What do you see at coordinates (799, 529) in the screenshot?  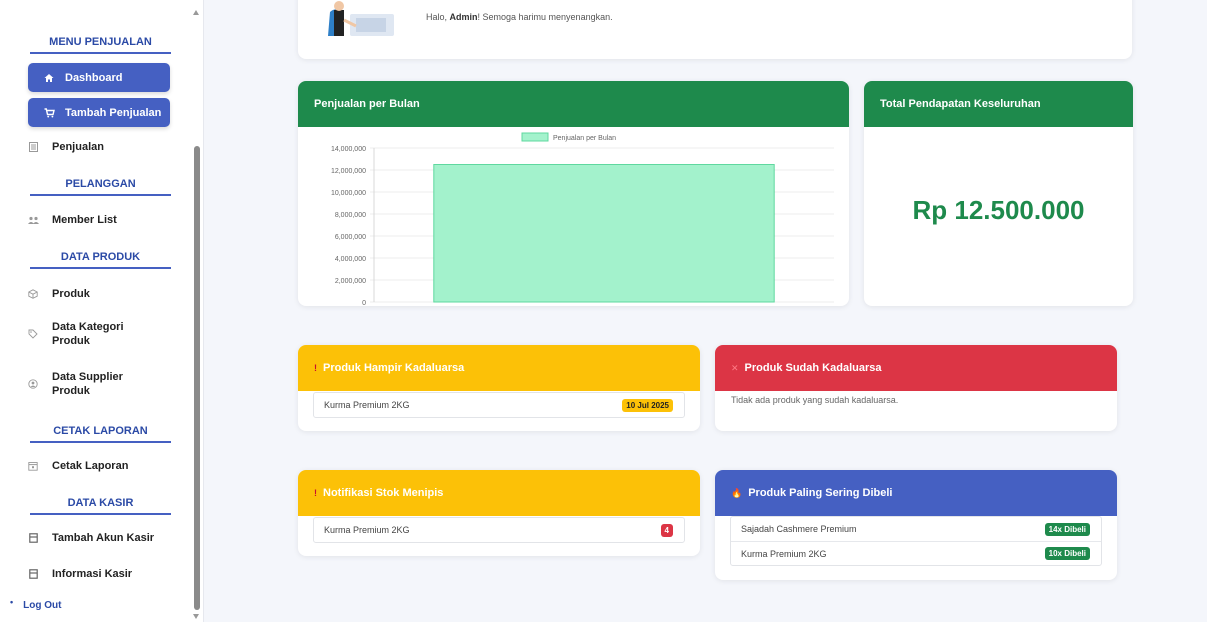 I see `product-name: Sajadah Cashmere Premium` at bounding box center [799, 529].